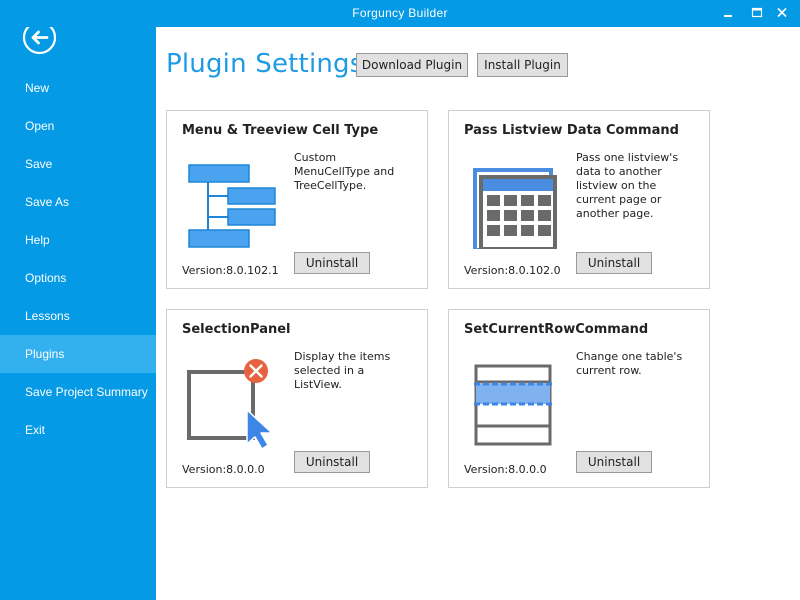  What do you see at coordinates (512, 270) in the screenshot?
I see `plugin-card-version: Version:8.0.102.0` at bounding box center [512, 270].